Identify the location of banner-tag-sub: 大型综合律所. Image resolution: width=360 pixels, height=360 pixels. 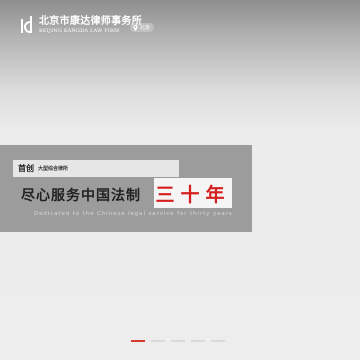
(53, 169).